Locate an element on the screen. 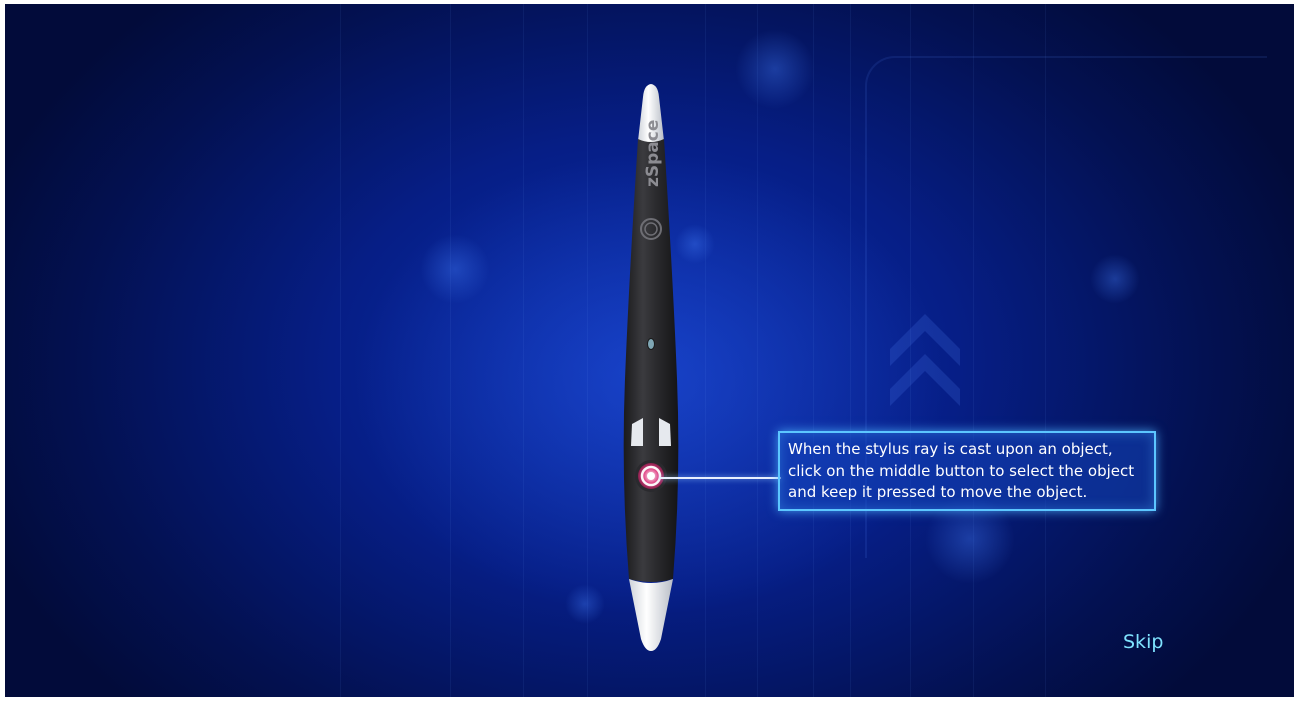 This screenshot has width=1298, height=725. skip-button: Skip is located at coordinates (1143, 642).